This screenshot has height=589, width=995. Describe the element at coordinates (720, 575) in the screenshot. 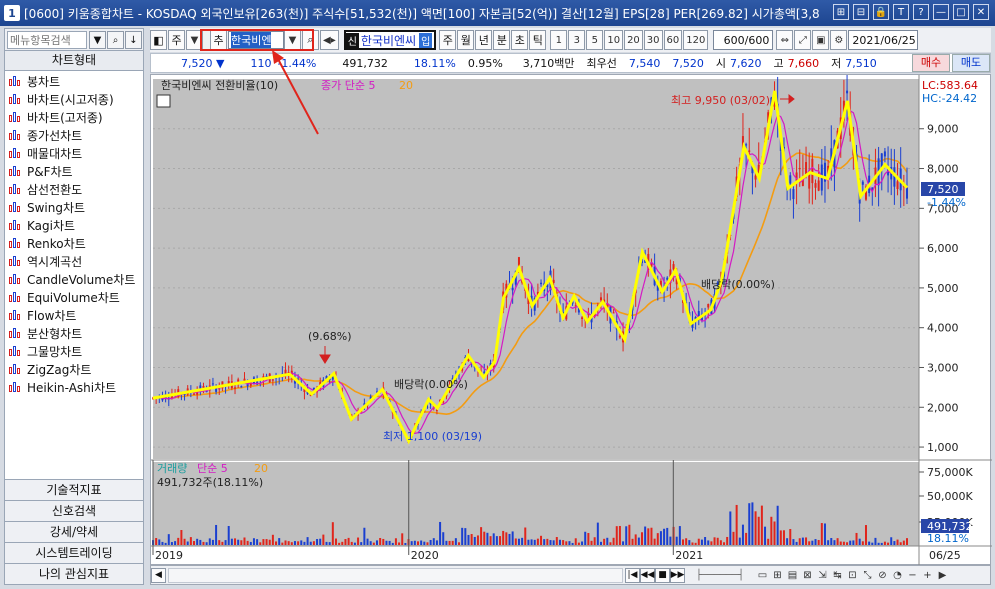

I see `slider-icon: ├──────┤` at that location.